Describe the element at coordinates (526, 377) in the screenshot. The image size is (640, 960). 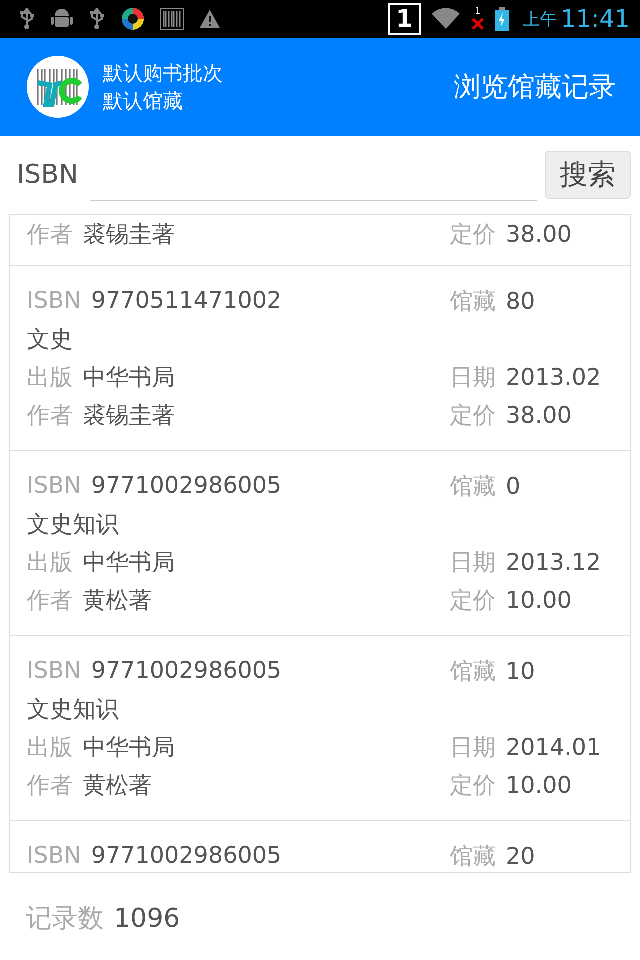
I see `record-field: 日期 2013.02` at that location.